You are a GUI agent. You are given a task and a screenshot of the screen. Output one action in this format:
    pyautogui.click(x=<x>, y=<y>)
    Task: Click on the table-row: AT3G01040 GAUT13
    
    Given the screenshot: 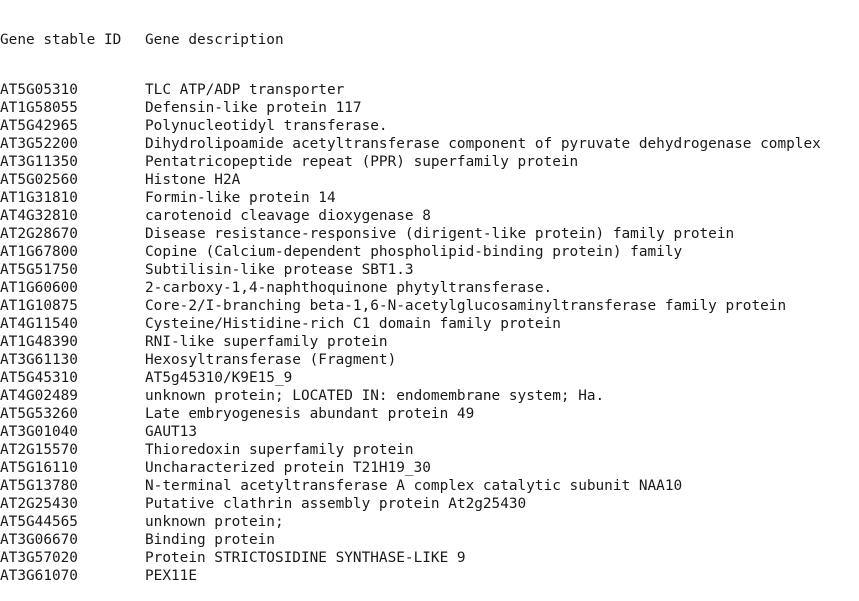 What is the action you would take?
    pyautogui.click(x=429, y=432)
    